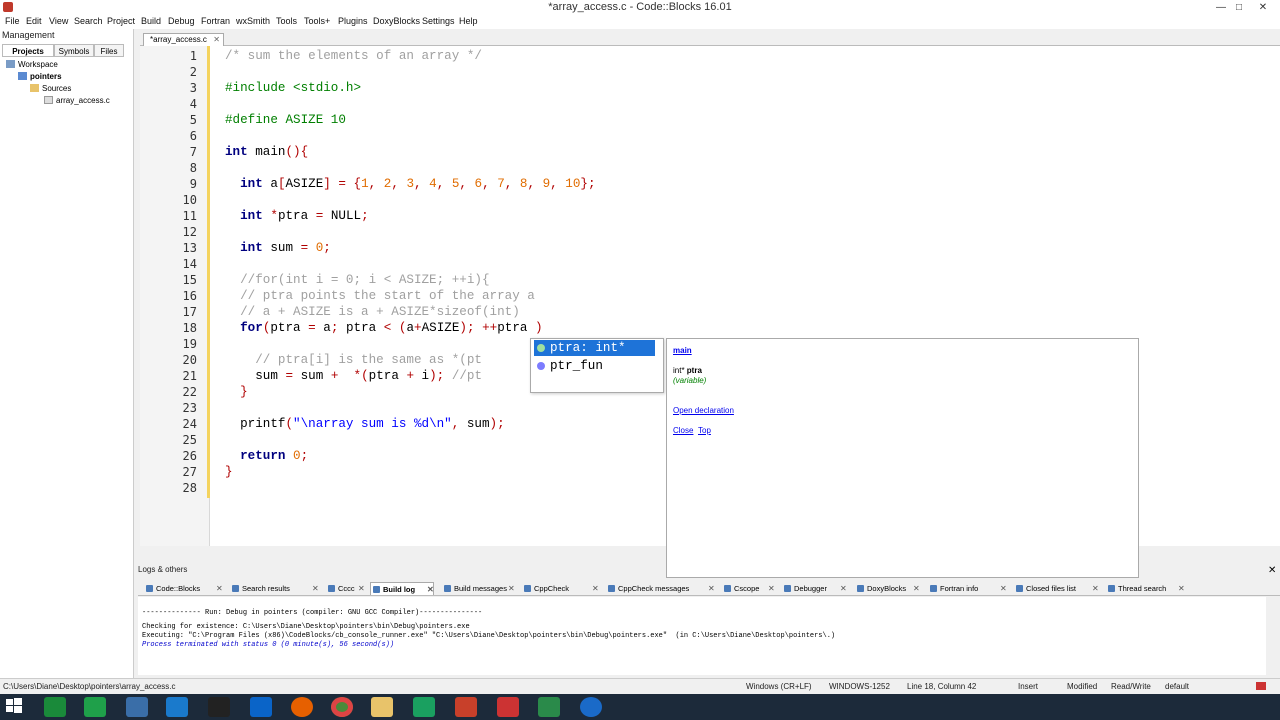  What do you see at coordinates (1272, 570) in the screenshot?
I see `close-icon: ✕` at bounding box center [1272, 570].